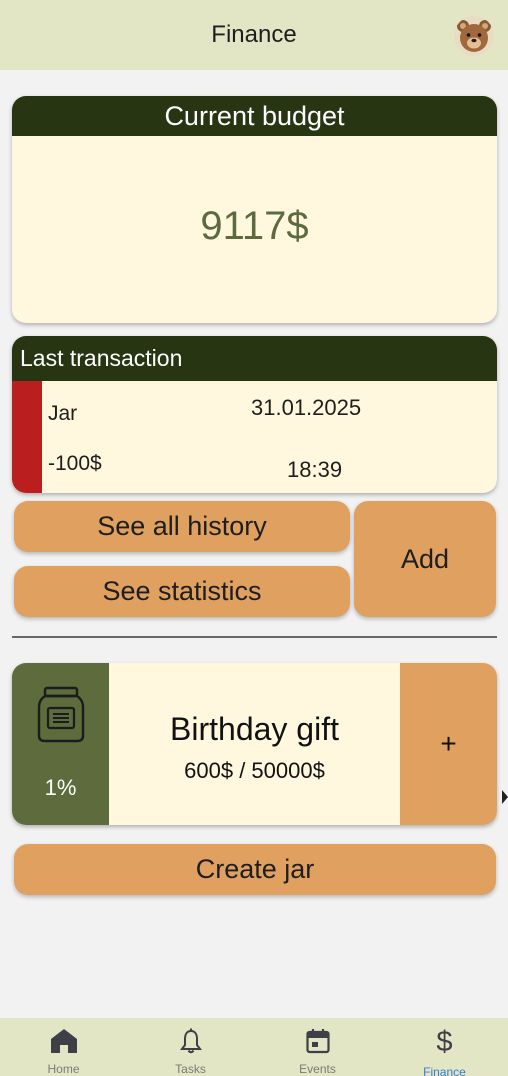  I want to click on jar-icon, so click(61, 714).